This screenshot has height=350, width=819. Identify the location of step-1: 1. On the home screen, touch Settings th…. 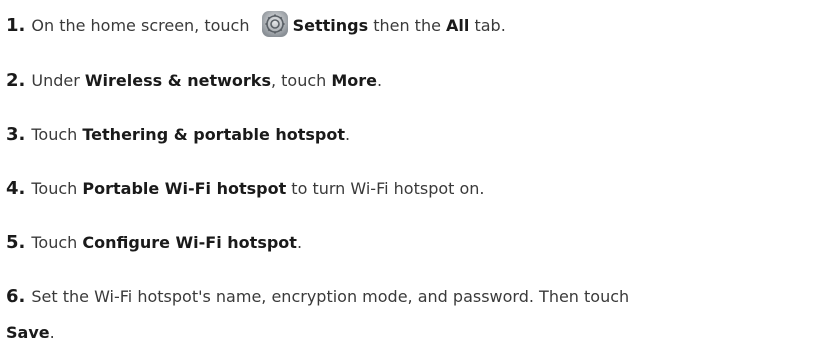
(256, 24).